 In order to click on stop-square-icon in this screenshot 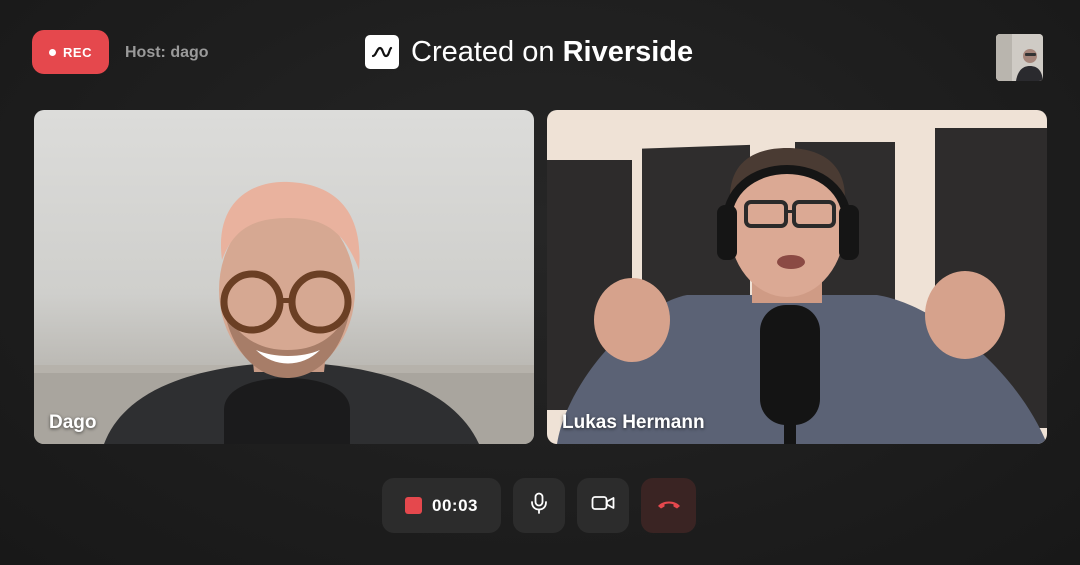, I will do `click(413, 505)`.